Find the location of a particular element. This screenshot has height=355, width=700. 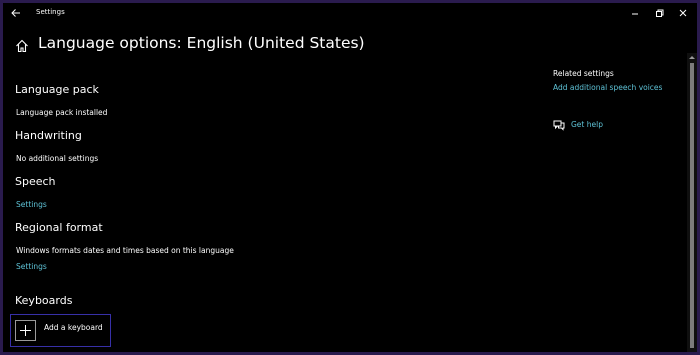

handwriting-heading: Handwriting is located at coordinates (48, 135).